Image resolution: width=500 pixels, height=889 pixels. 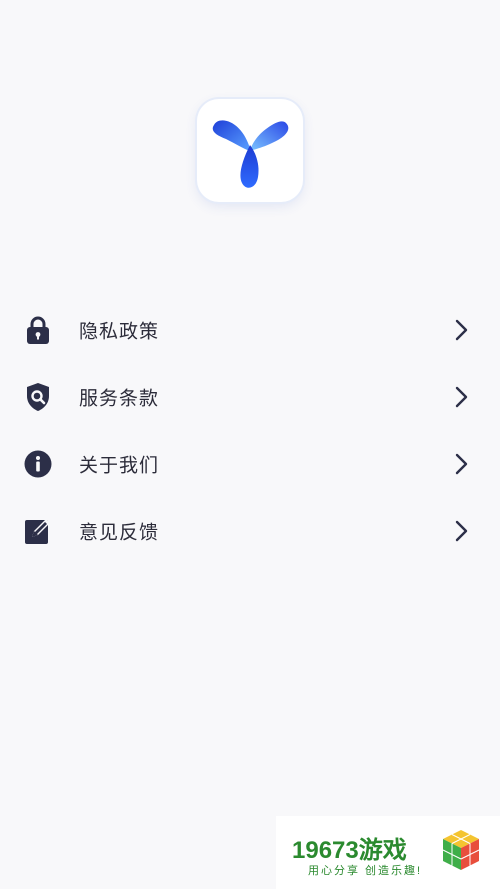 What do you see at coordinates (38, 464) in the screenshot?
I see `info-icon` at bounding box center [38, 464].